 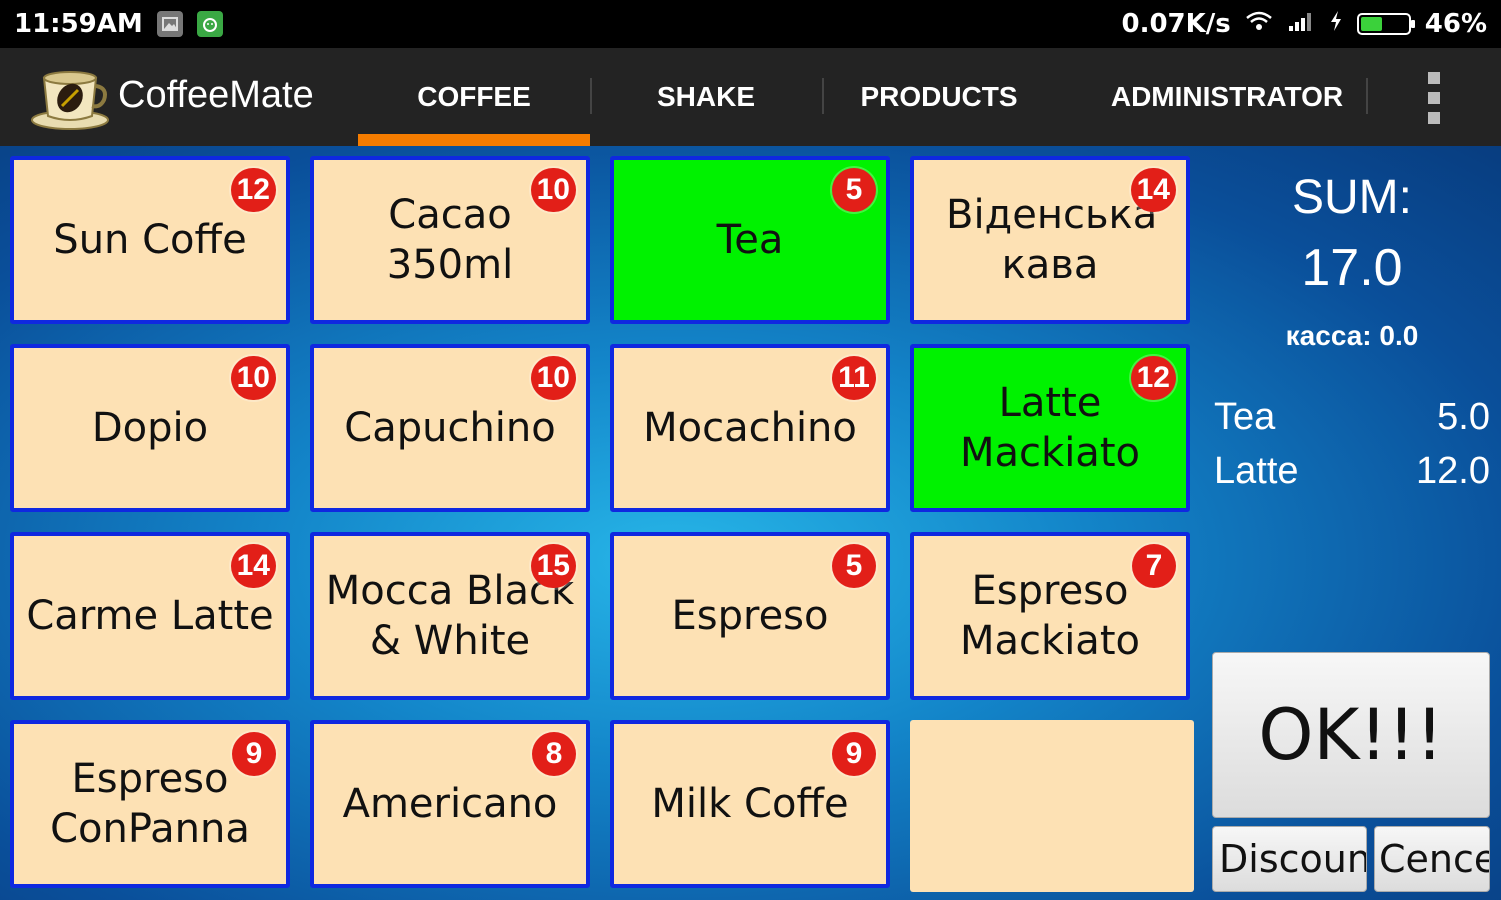 What do you see at coordinates (1352, 417) in the screenshot?
I see `order-line: Tea 5.0` at bounding box center [1352, 417].